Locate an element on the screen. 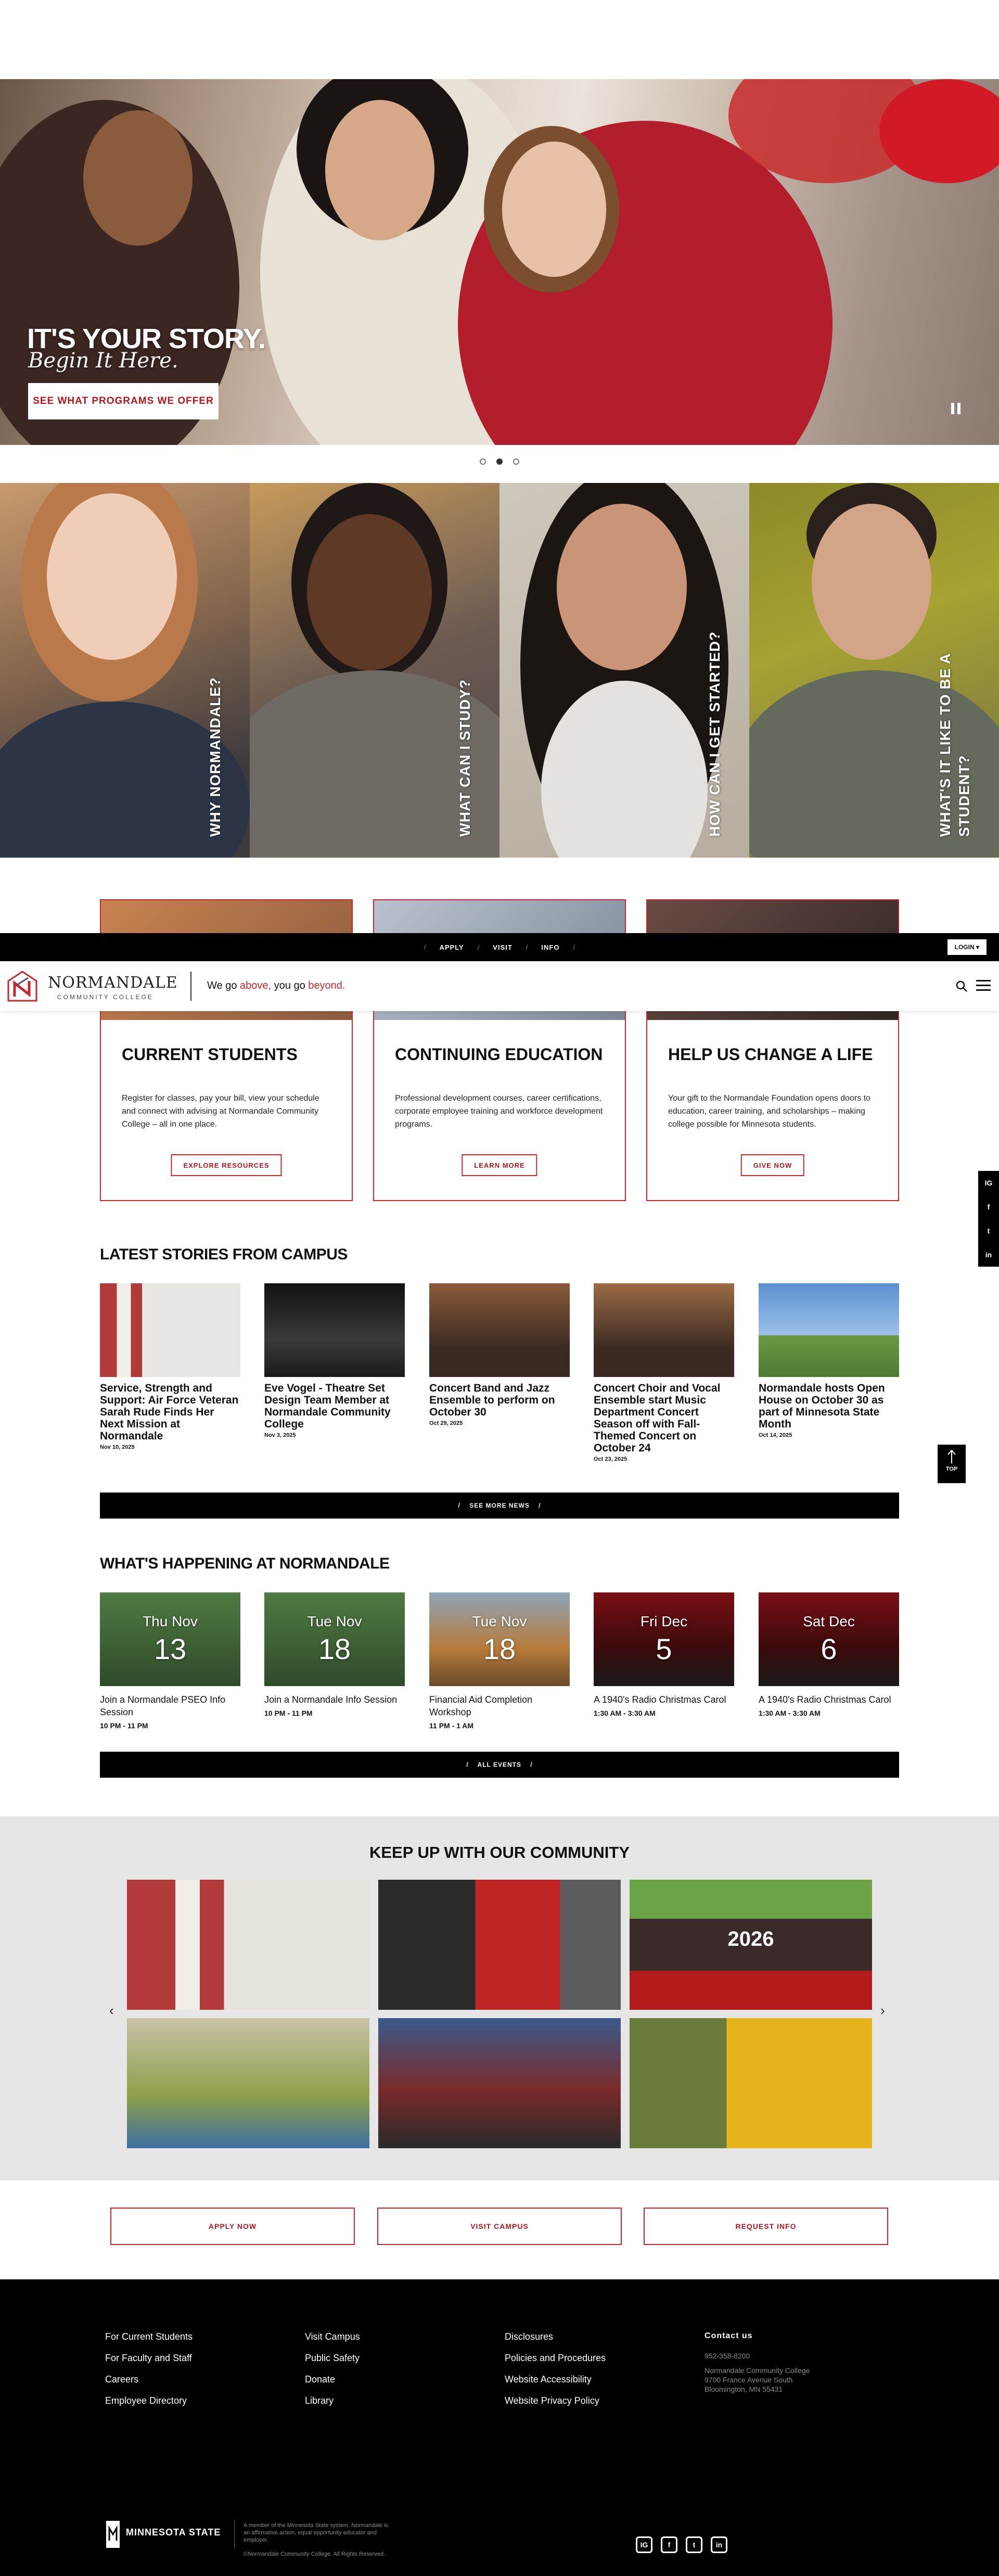 The width and height of the screenshot is (999, 2576). event-date: Tue Nov is located at coordinates (499, 1621).